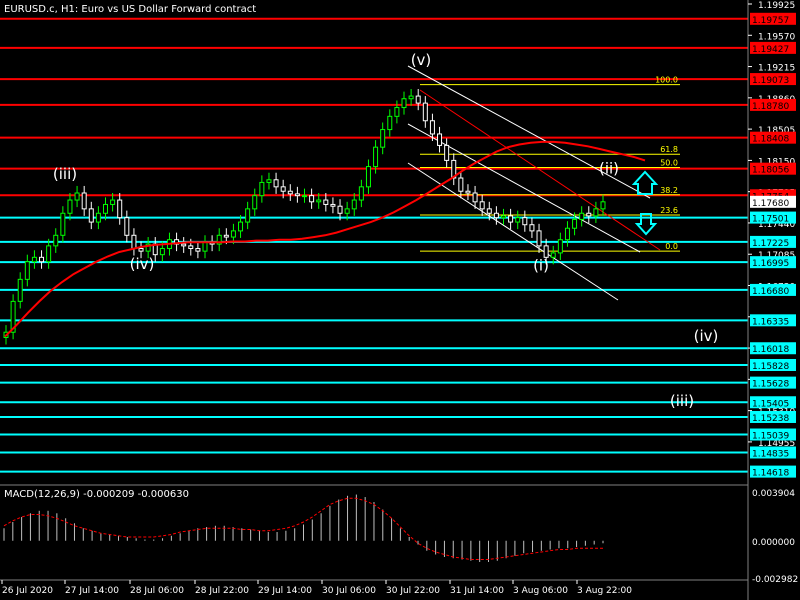 This screenshot has height=600, width=800. Describe the element at coordinates (770, 140) in the screenshot. I see `resistance-level-label: 1.18408` at that location.